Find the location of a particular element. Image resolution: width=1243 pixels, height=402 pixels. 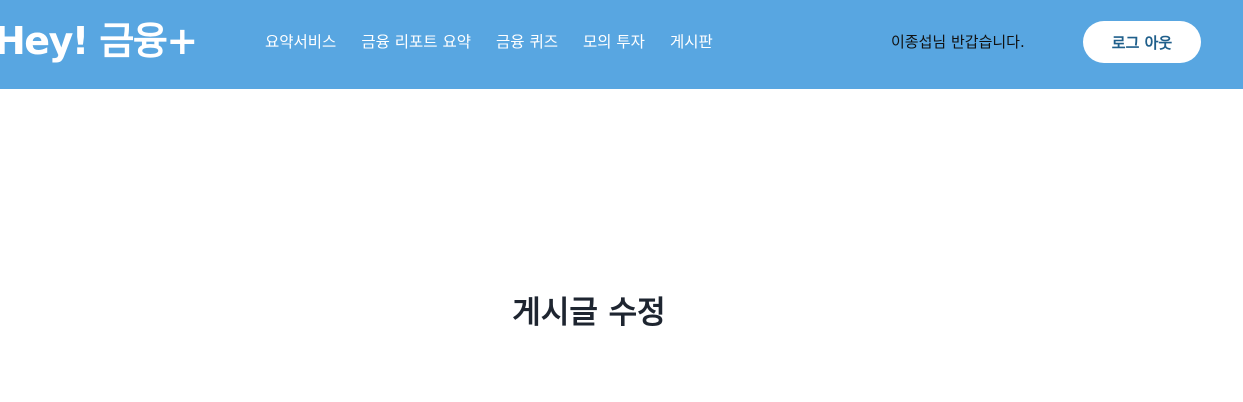

logout-button: 로그 아웃 is located at coordinates (1142, 42).